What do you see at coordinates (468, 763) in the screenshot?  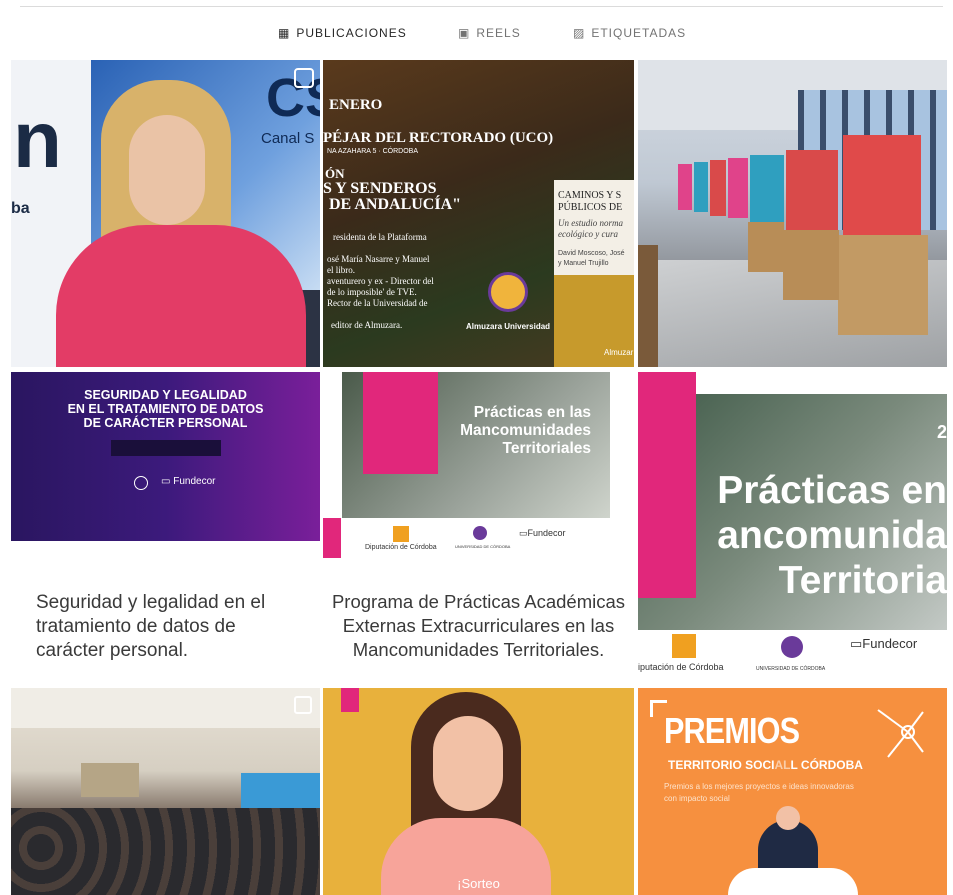 I see `woman-face` at bounding box center [468, 763].